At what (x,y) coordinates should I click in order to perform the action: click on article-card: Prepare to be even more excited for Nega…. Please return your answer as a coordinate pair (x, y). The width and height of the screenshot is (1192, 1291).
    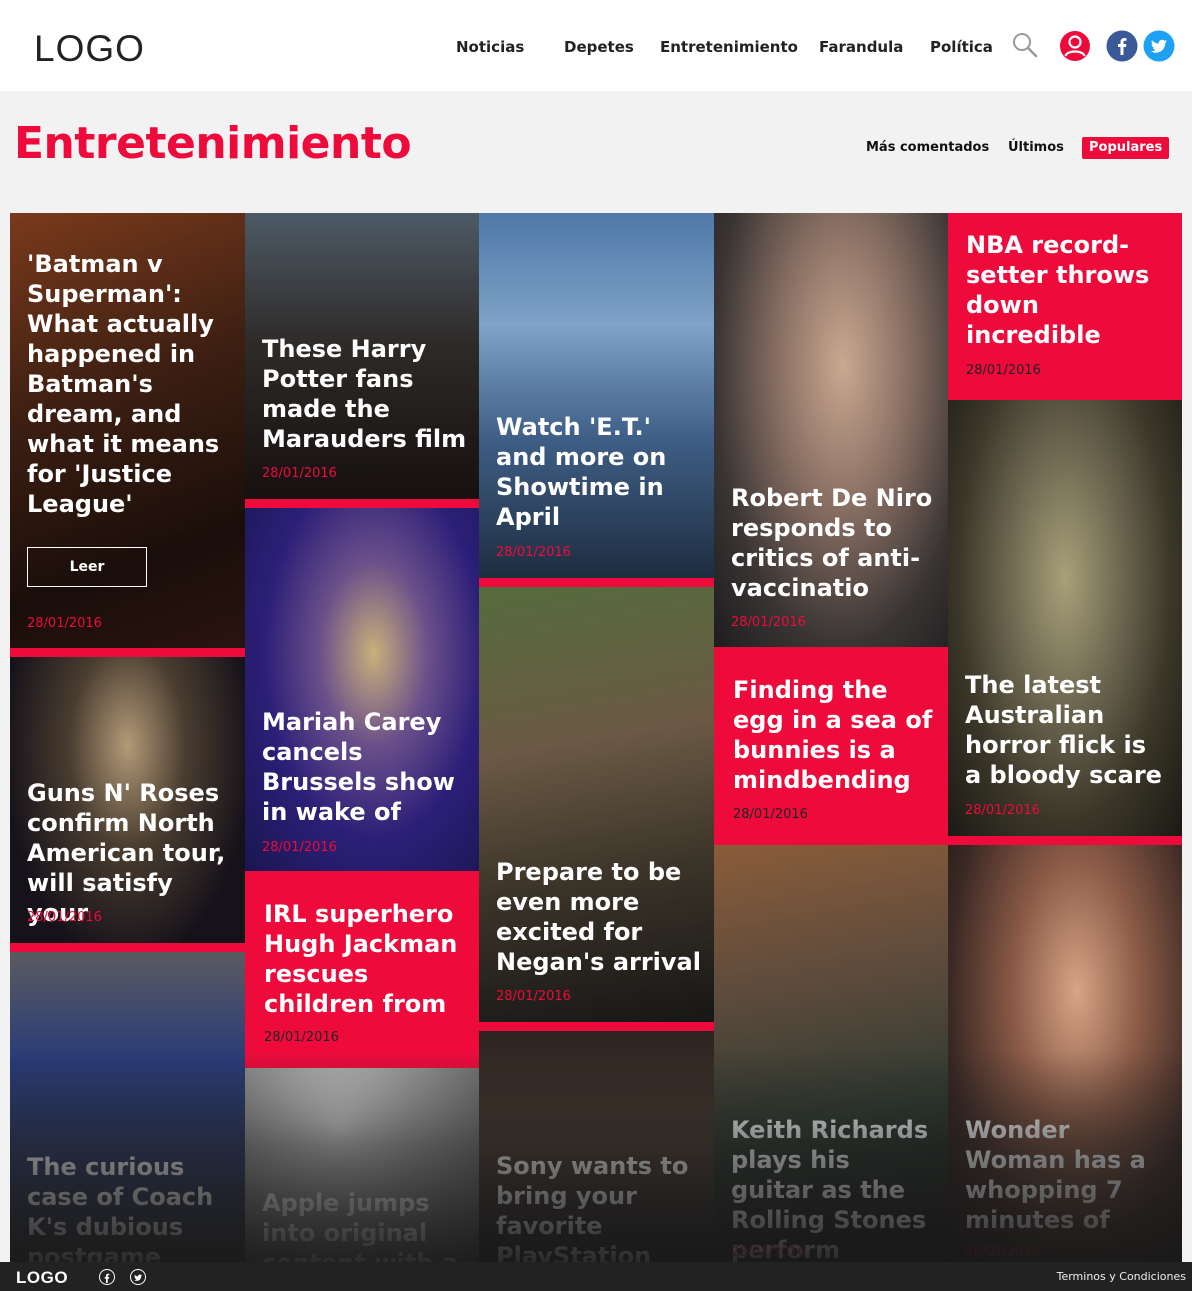
    Looking at the image, I should click on (596, 809).